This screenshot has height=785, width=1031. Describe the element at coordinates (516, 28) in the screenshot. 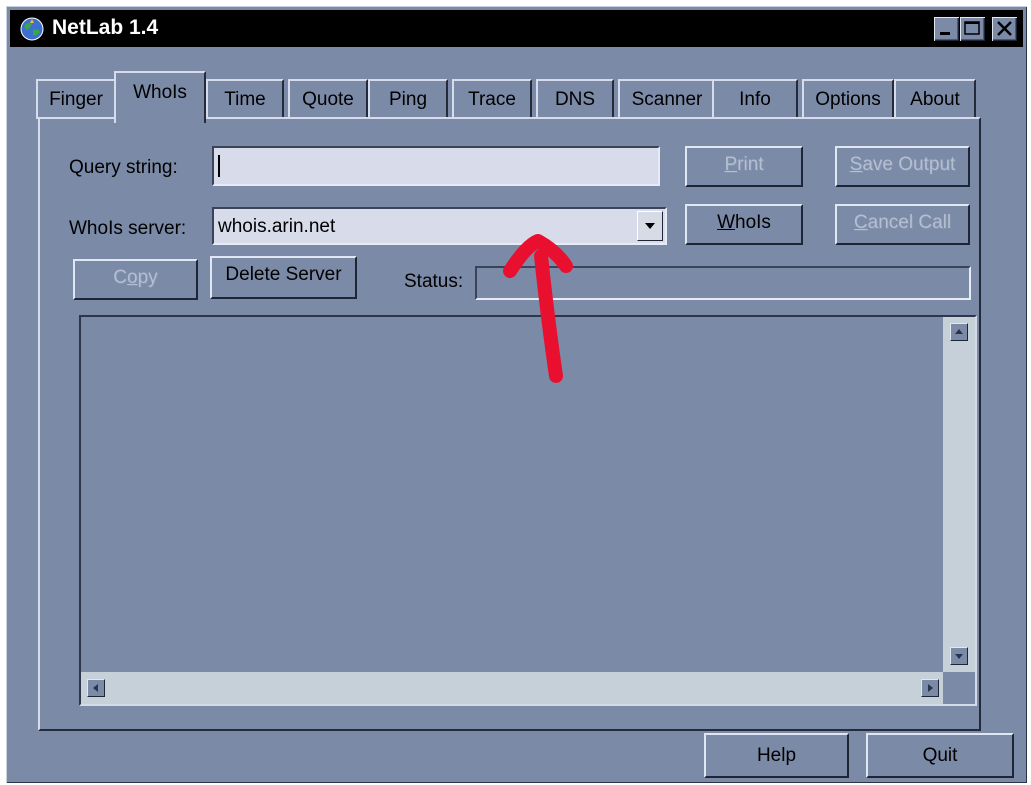

I see `title-bar: NetLab 1.4` at that location.